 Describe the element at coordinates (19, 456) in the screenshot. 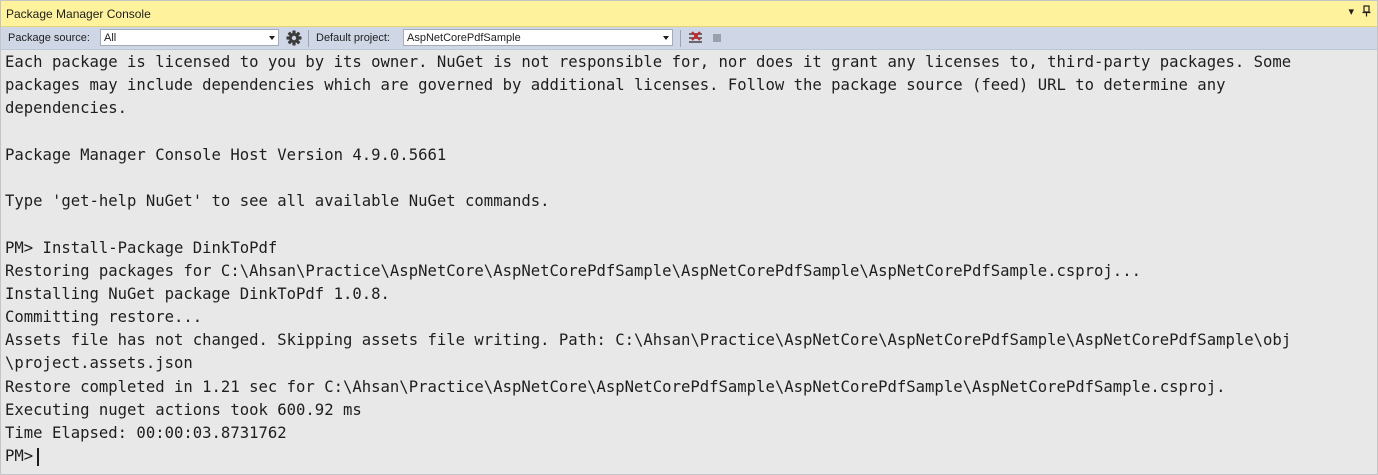

I see `console-prompt: PM>` at that location.